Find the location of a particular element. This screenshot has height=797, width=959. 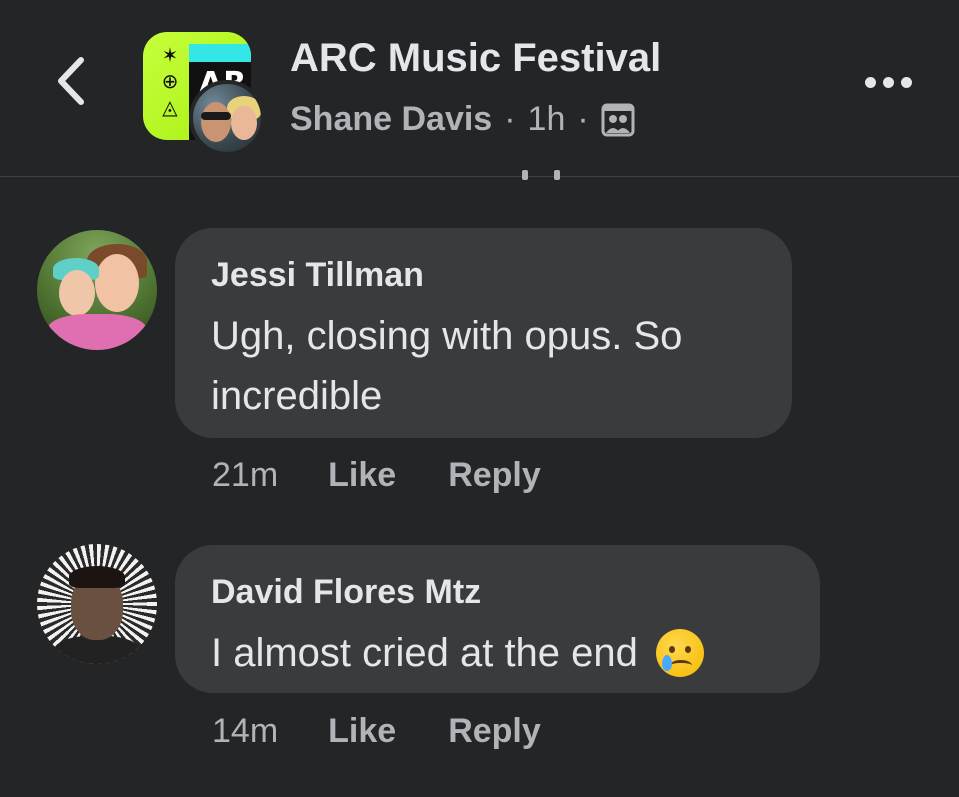

comment-author-name: David Flores Mtz is located at coordinates (497, 592).